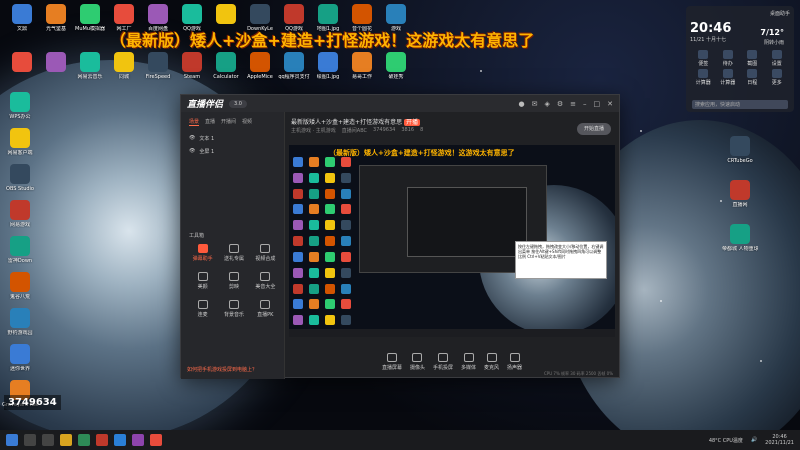 The image size is (800, 450). I want to click on desktop-icon: 帝都城 人物重球.docx, so click(740, 238).